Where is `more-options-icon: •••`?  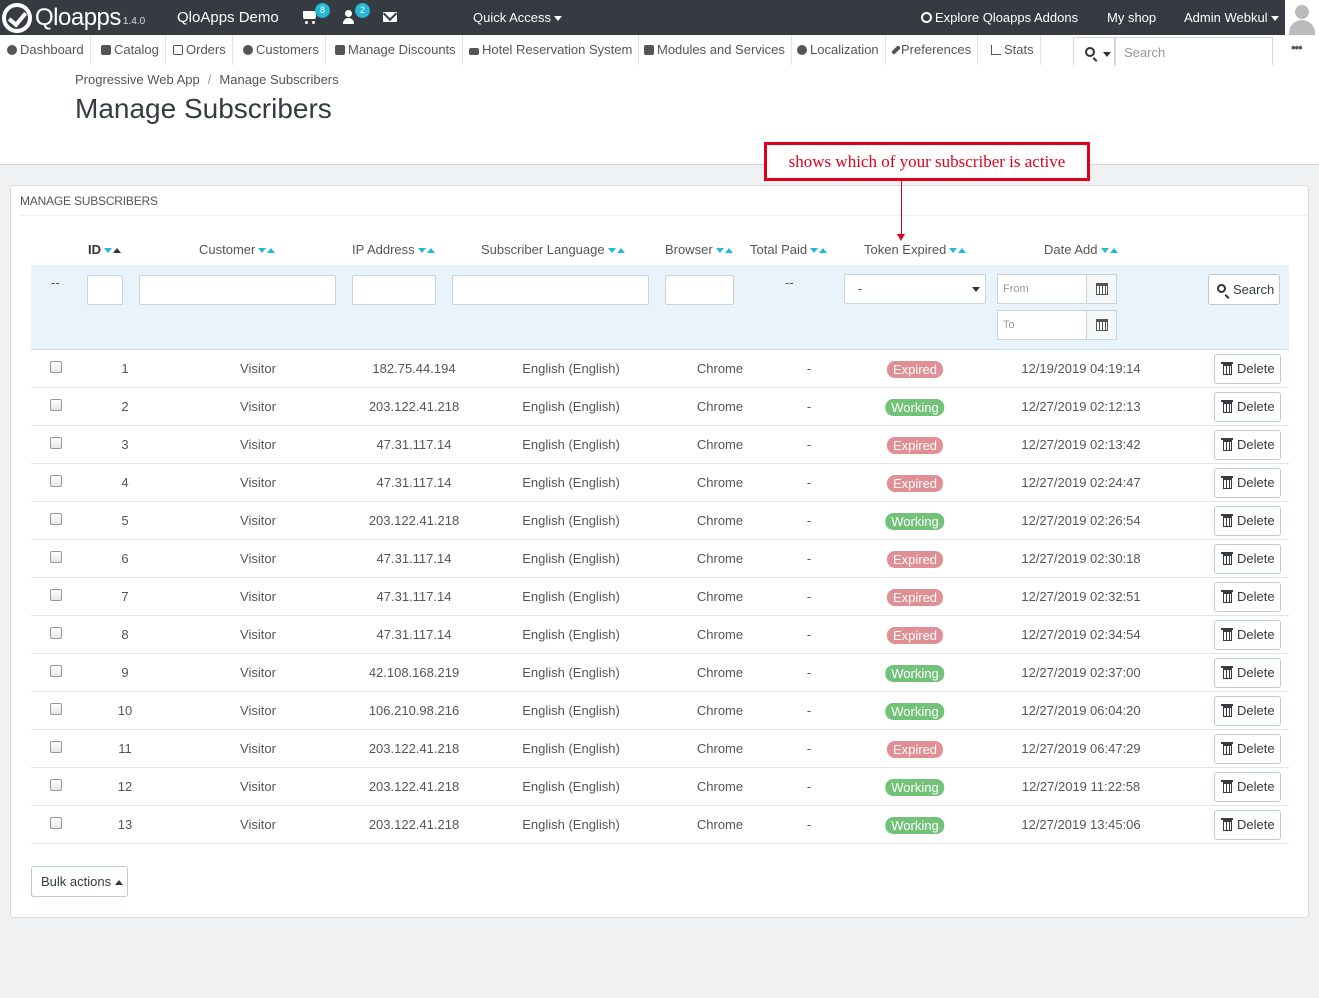 more-options-icon: ••• is located at coordinates (1297, 47).